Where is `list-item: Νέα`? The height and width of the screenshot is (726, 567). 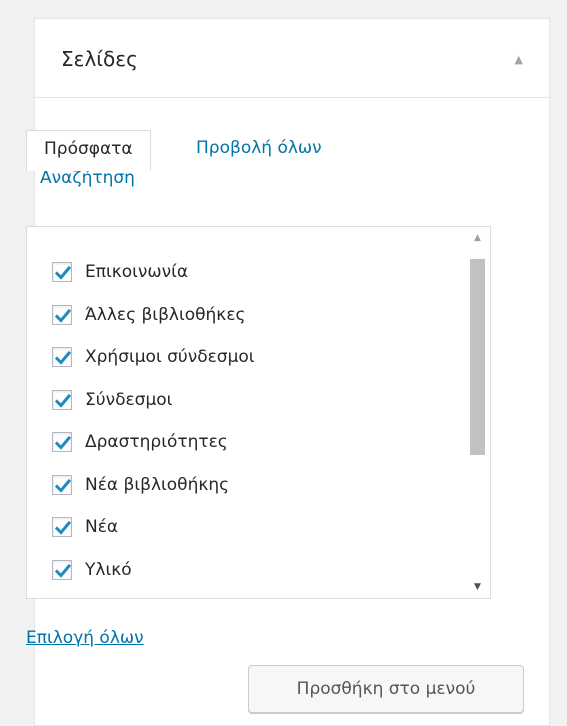
list-item: Νέα is located at coordinates (85, 527).